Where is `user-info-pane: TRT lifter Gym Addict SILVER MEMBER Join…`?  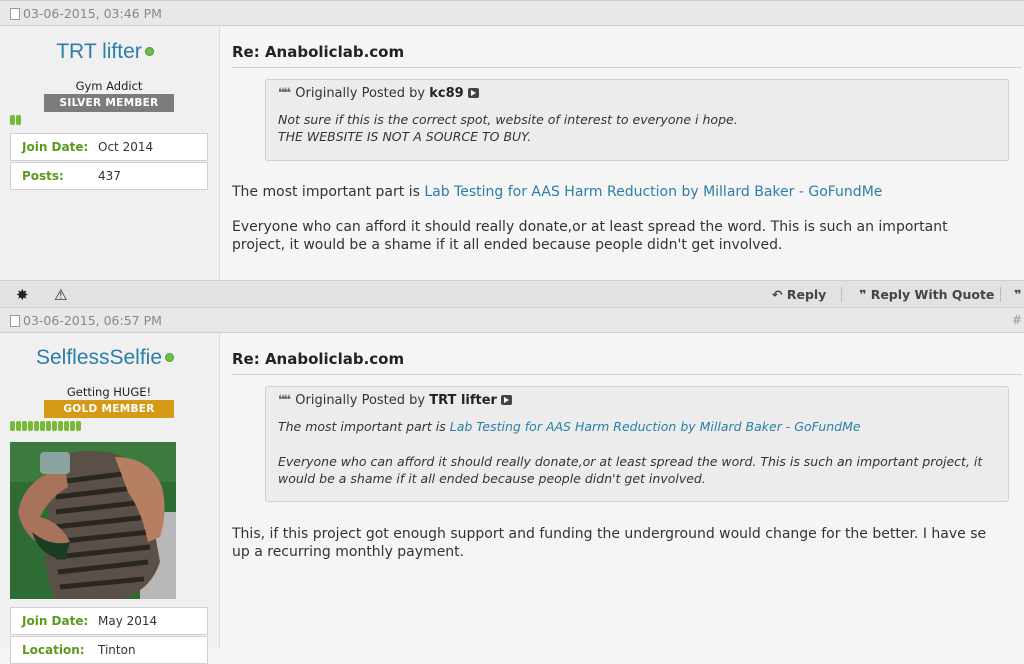 user-info-pane: TRT lifter Gym Addict SILVER MEMBER Join… is located at coordinates (110, 153).